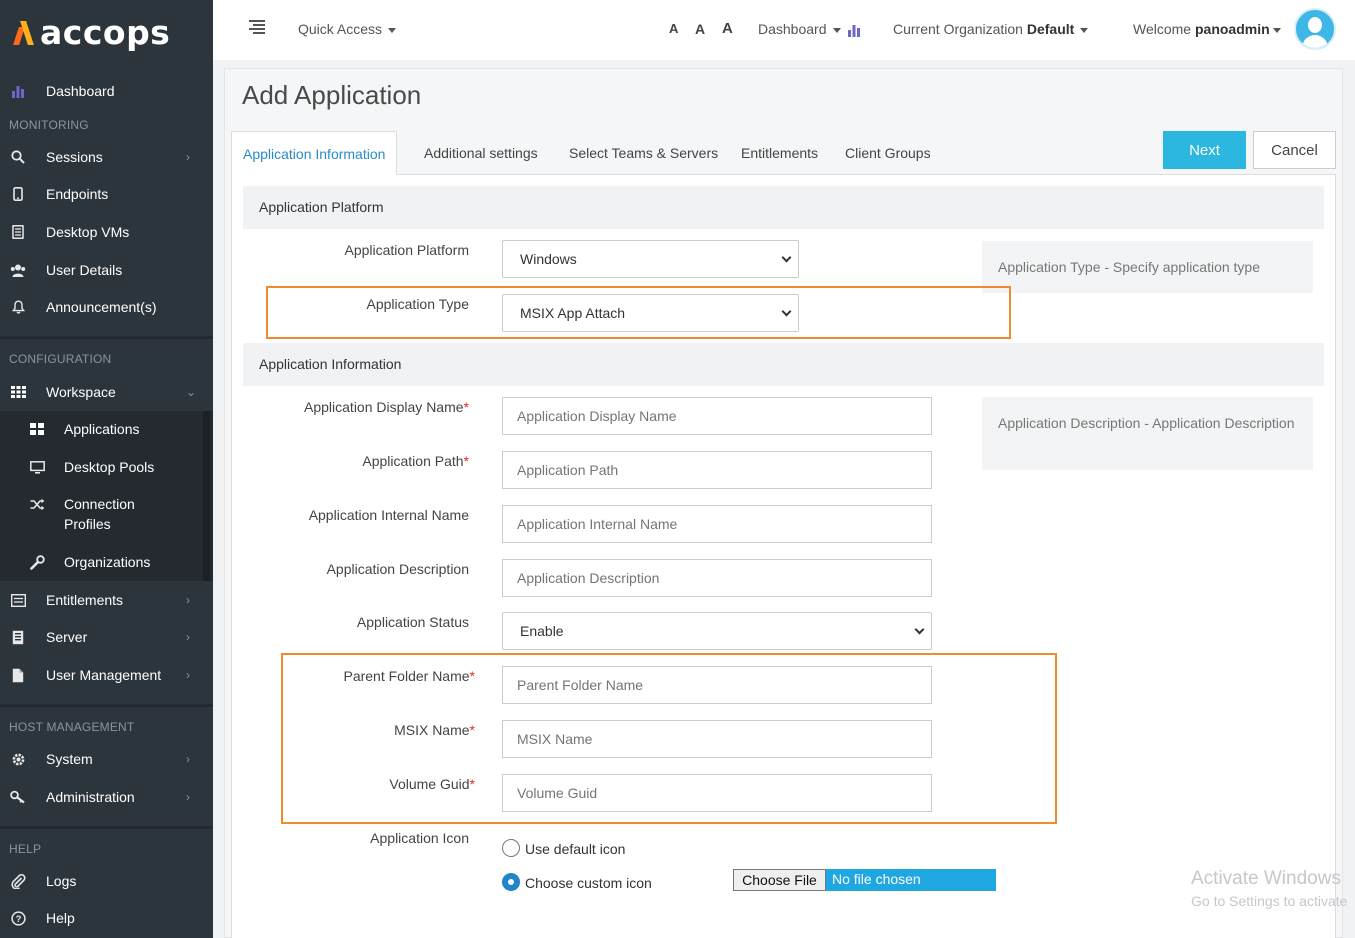  Describe the element at coordinates (257, 27) in the screenshot. I see `sidebar-toggle-icon` at that location.